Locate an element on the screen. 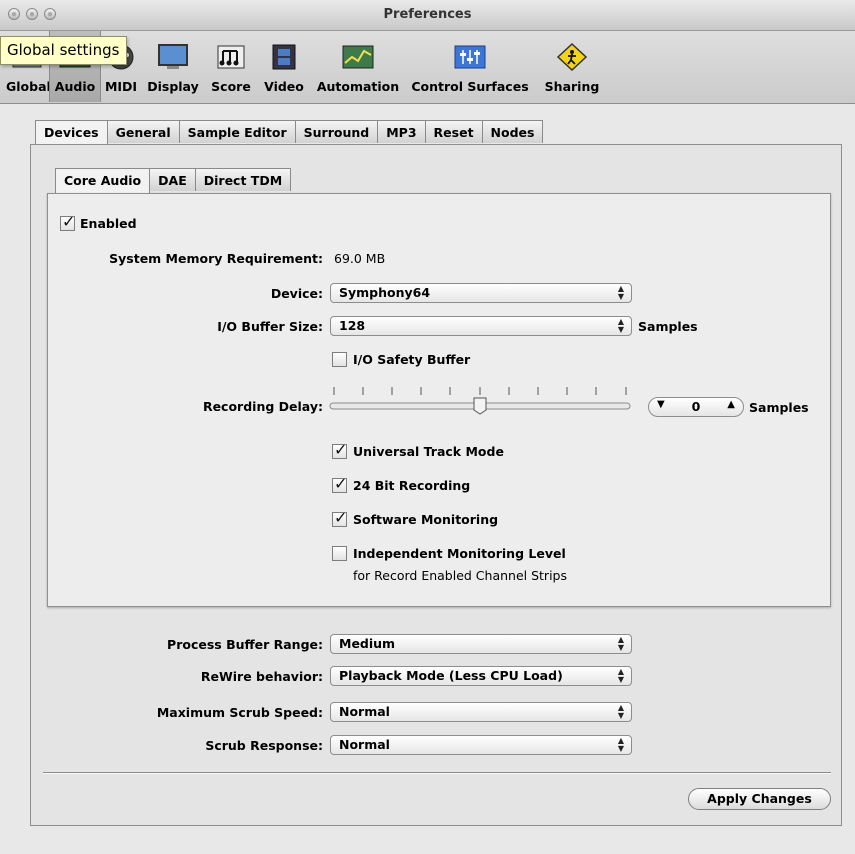 This screenshot has height=854, width=855. enabled-checkbox: ✓ is located at coordinates (68, 221).